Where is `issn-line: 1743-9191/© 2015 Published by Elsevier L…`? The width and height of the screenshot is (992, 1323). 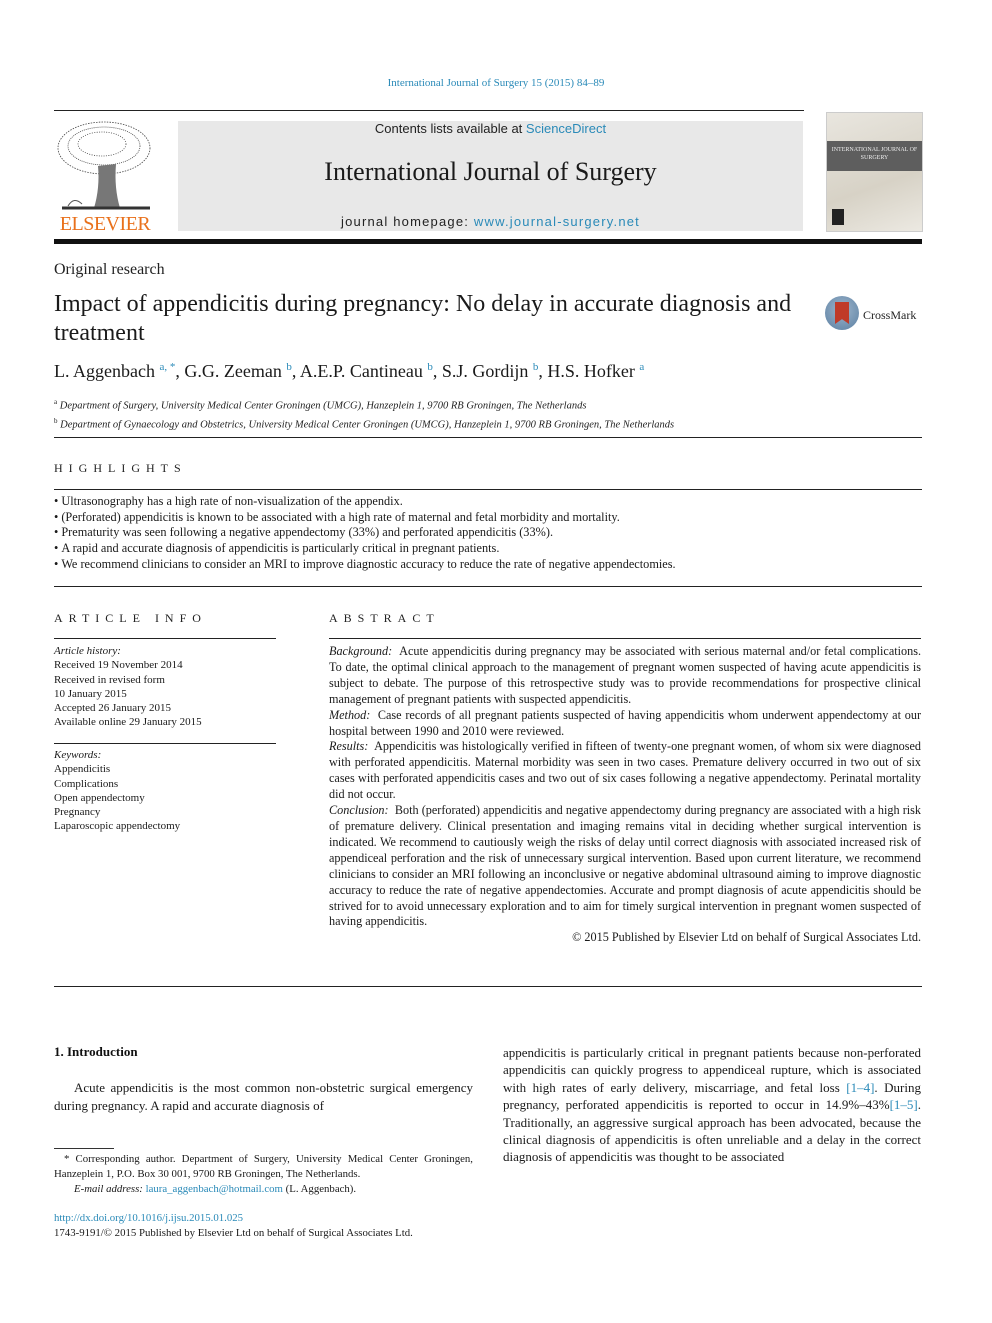 issn-line: 1743-9191/© 2015 Published by Elsevier L… is located at coordinates (233, 1233).